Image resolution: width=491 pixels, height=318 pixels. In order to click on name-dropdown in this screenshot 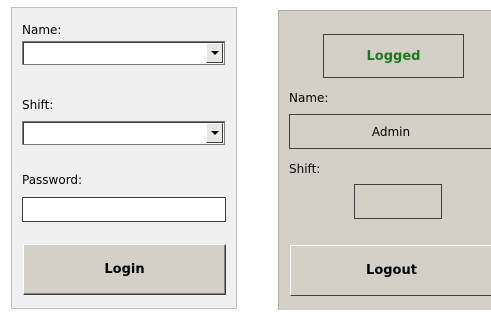, I will do `click(123, 53)`.